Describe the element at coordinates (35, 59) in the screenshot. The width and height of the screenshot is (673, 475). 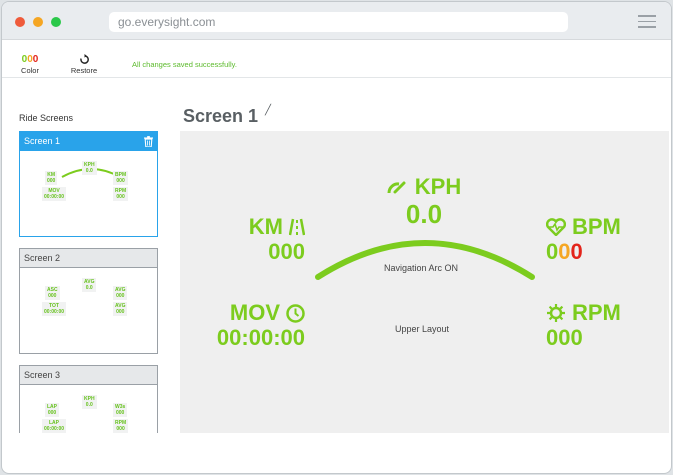
I see `color-digit-3: 0` at that location.